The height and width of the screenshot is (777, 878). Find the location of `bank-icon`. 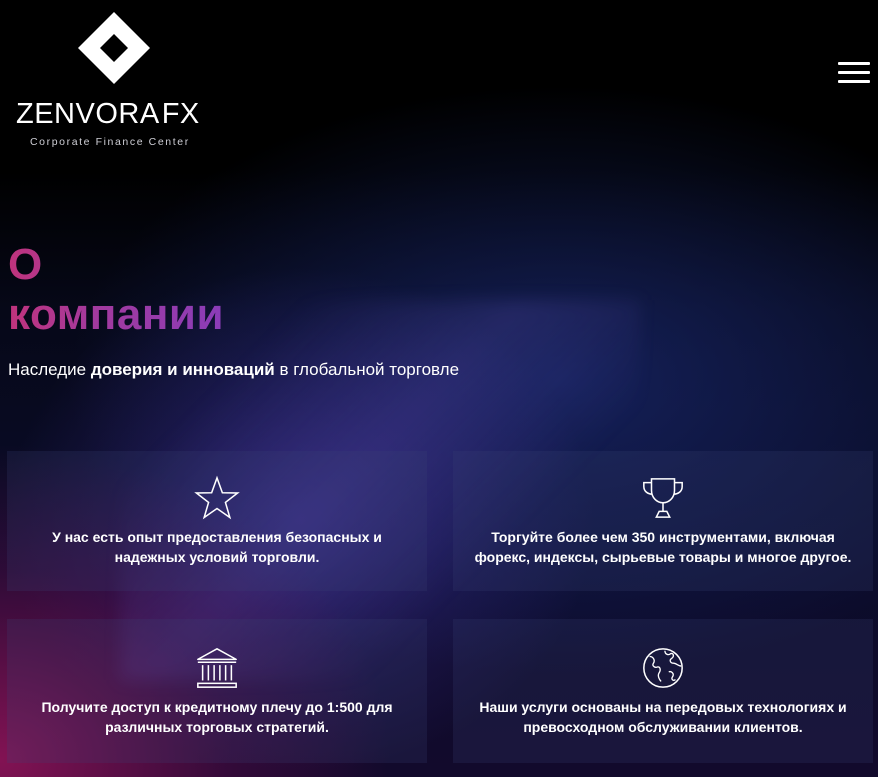

bank-icon is located at coordinates (217, 668).